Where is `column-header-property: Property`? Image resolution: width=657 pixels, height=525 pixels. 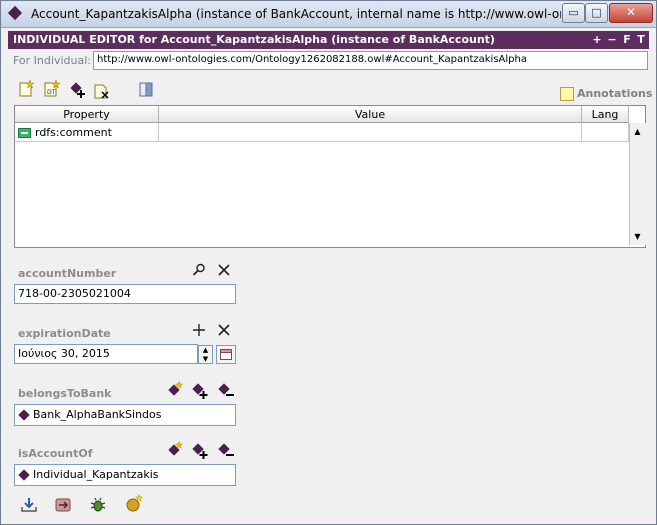
column-header-property: Property is located at coordinates (87, 114).